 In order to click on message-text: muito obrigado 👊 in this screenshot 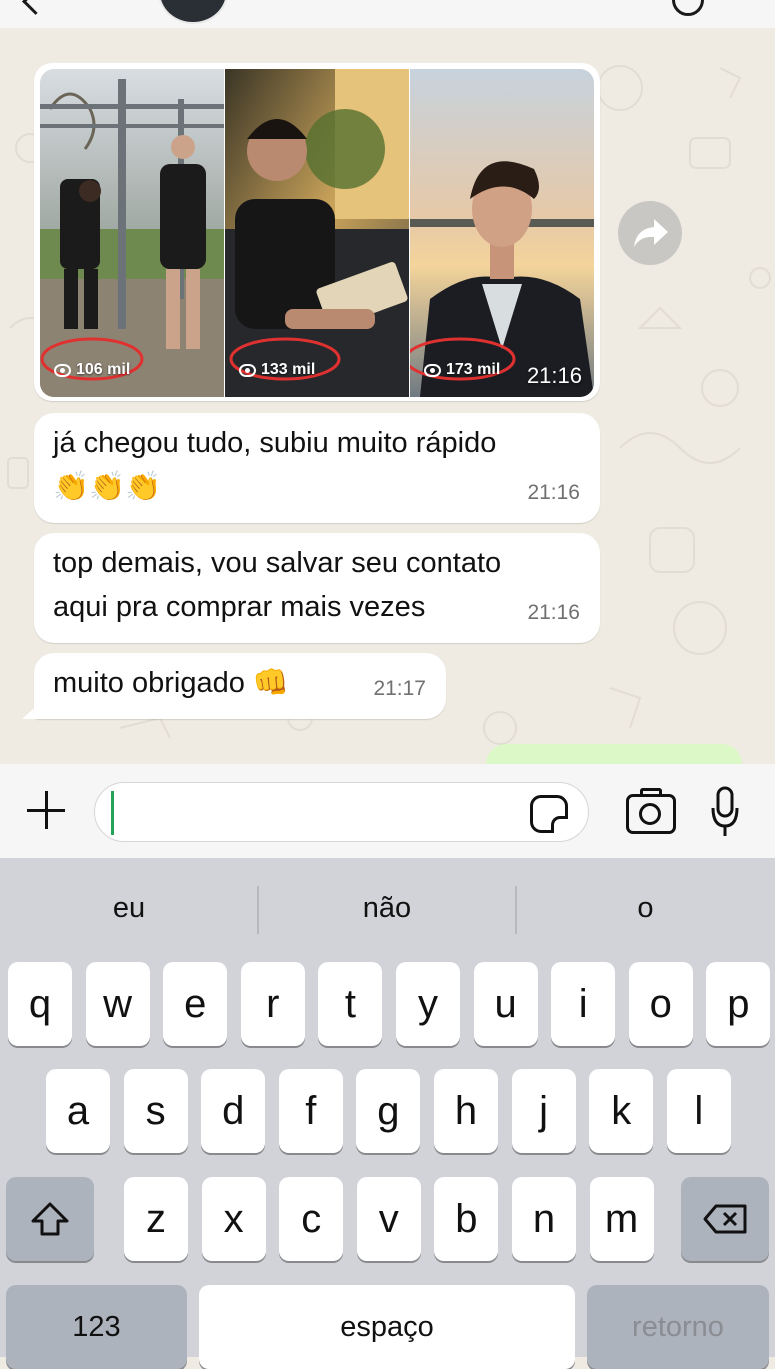, I will do `click(171, 683)`.